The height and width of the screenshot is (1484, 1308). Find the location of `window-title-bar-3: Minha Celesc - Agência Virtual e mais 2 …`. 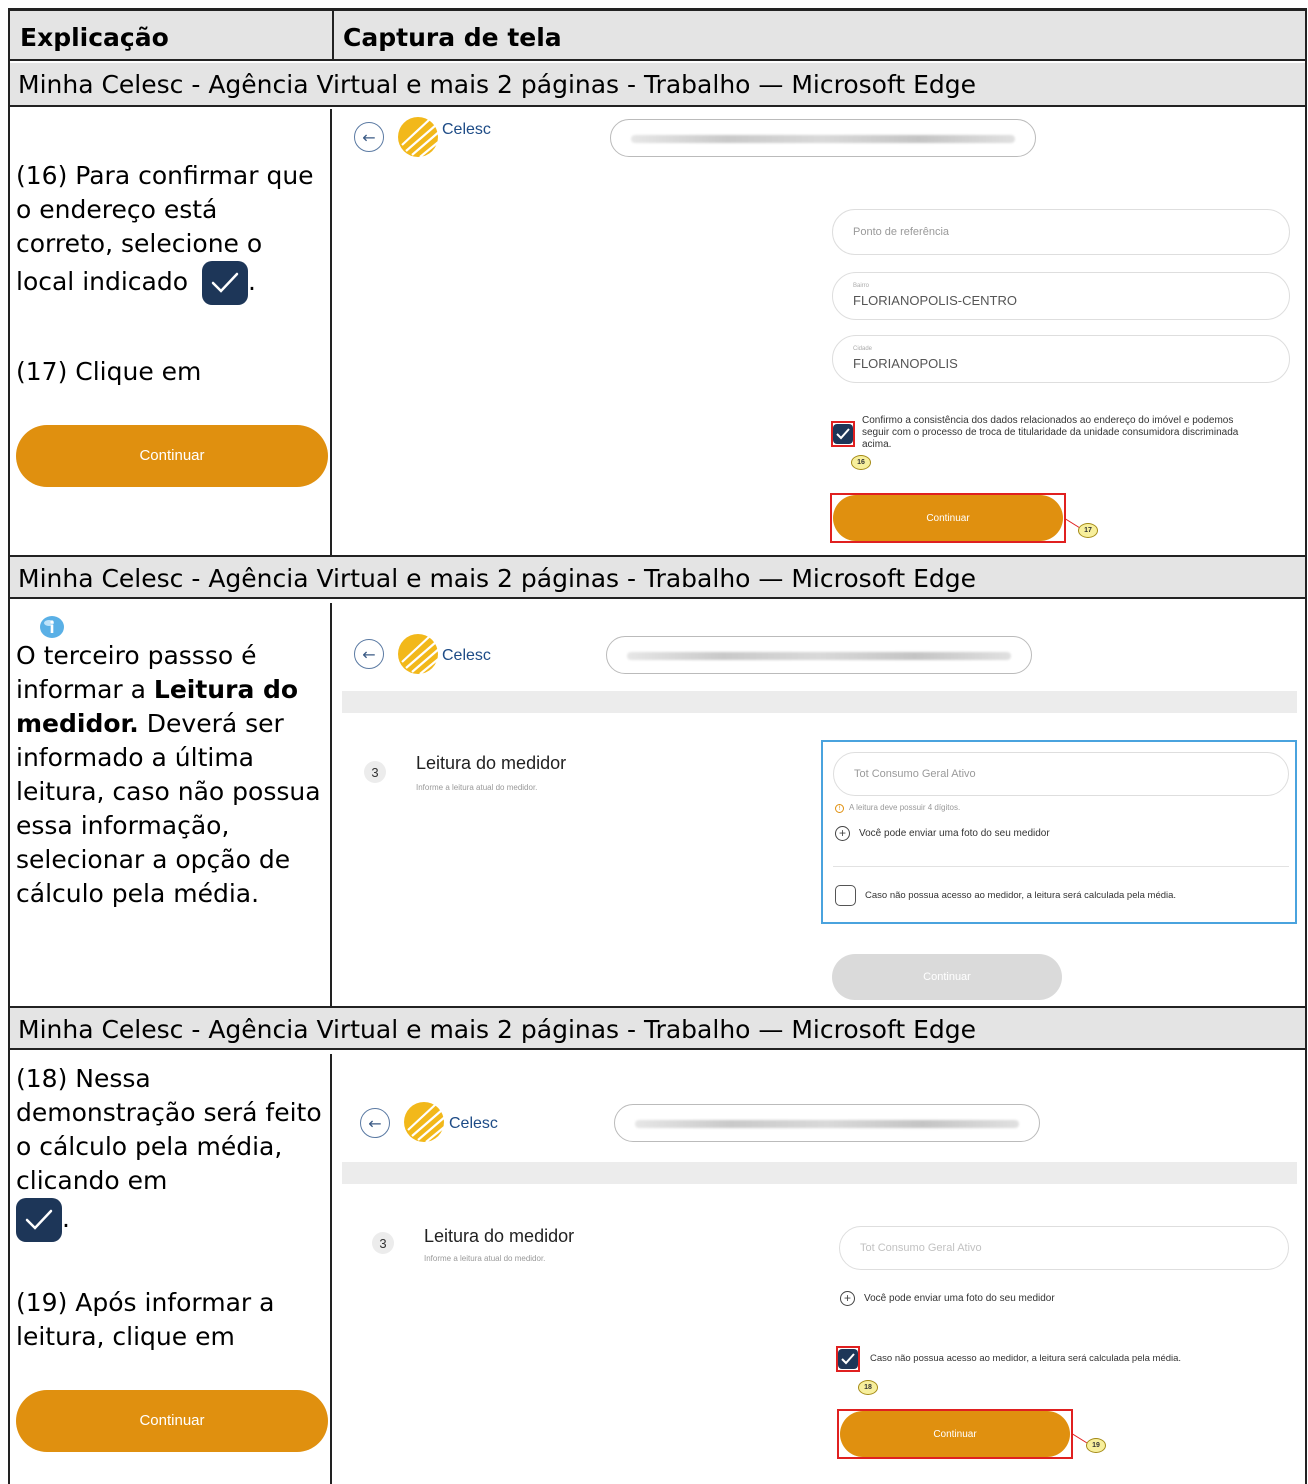

window-title-bar-3: Minha Celesc - Agência Virtual e mais 2 … is located at coordinates (657, 1028).